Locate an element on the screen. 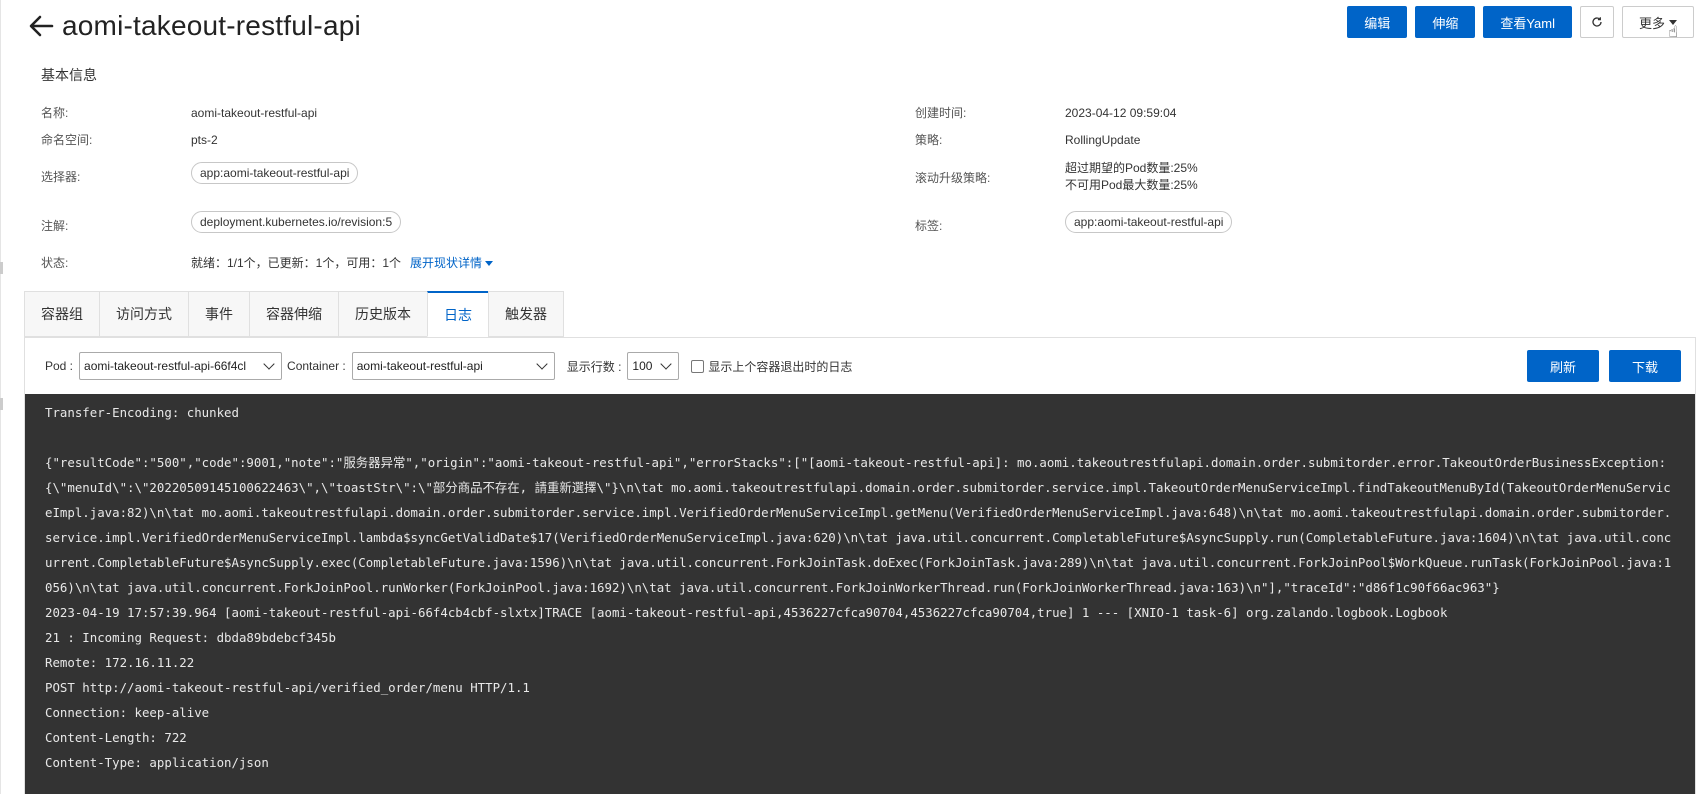 This screenshot has width=1700, height=794. log-line: Content-Type: application/json is located at coordinates (157, 762).